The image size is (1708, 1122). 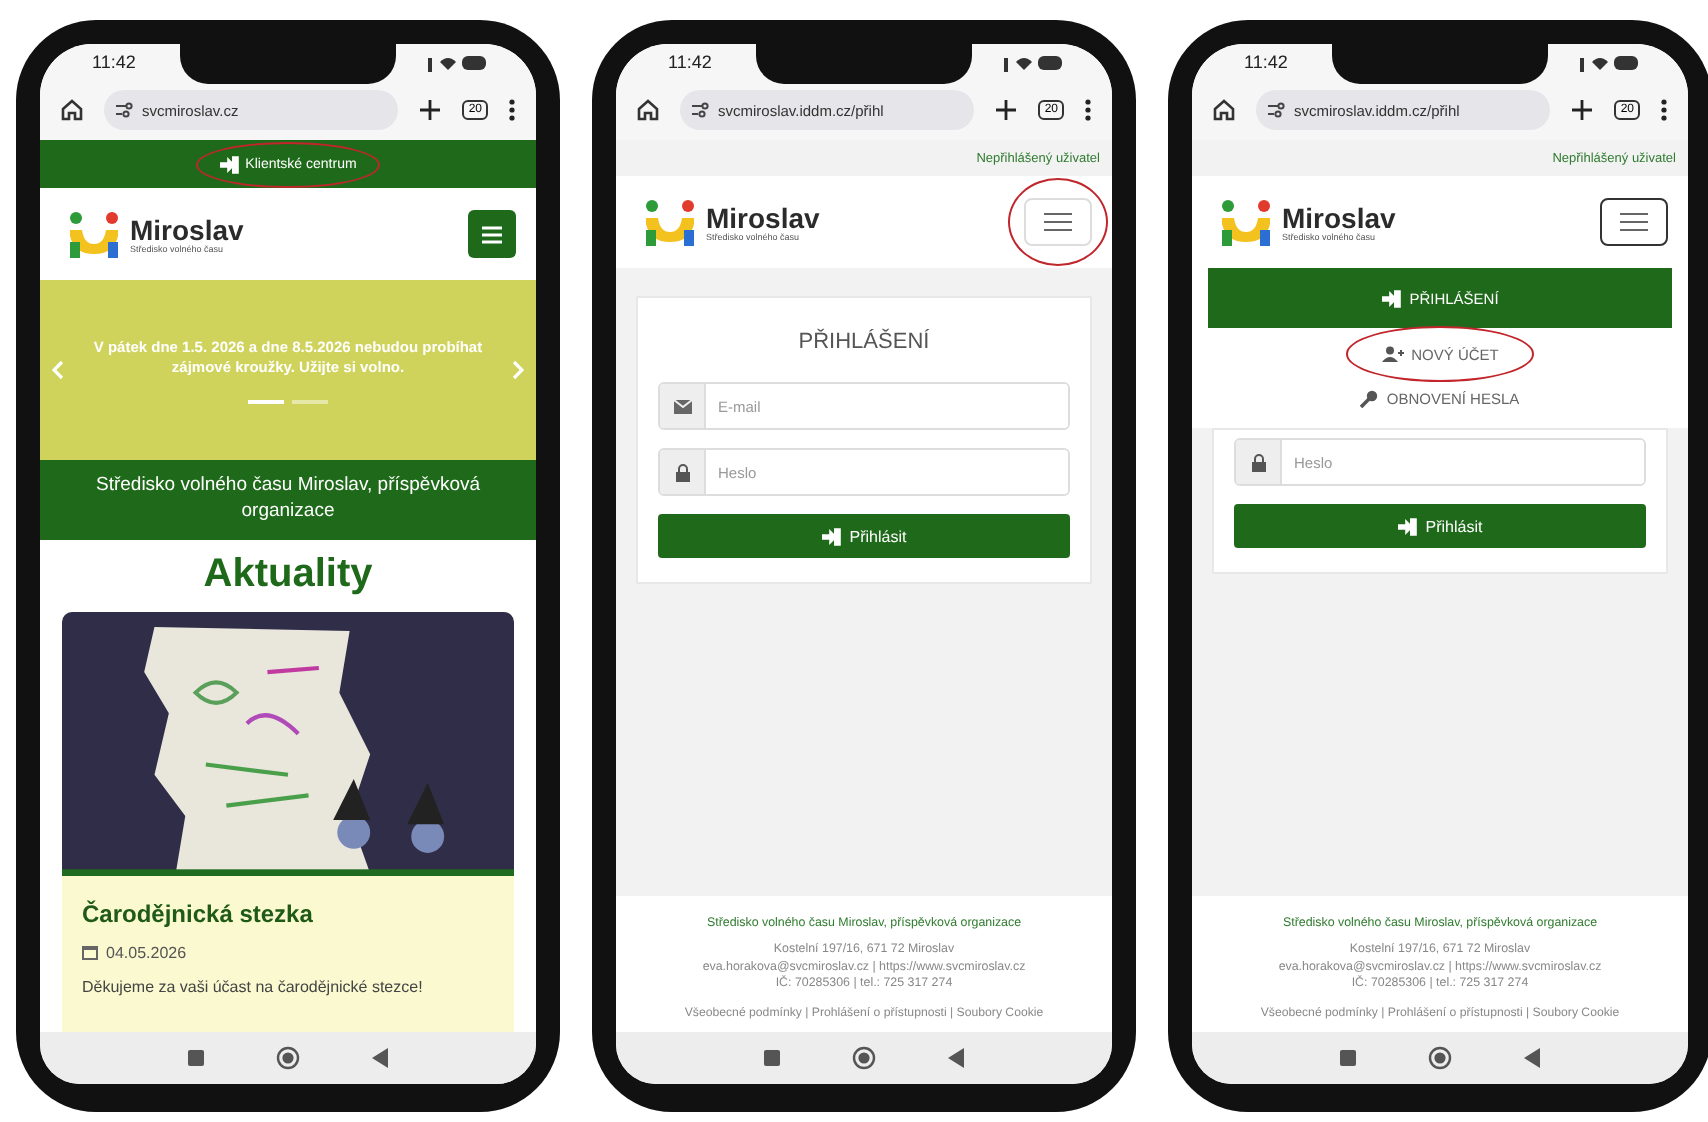 I want to click on article-date: 04.05.2026, so click(x=146, y=952).